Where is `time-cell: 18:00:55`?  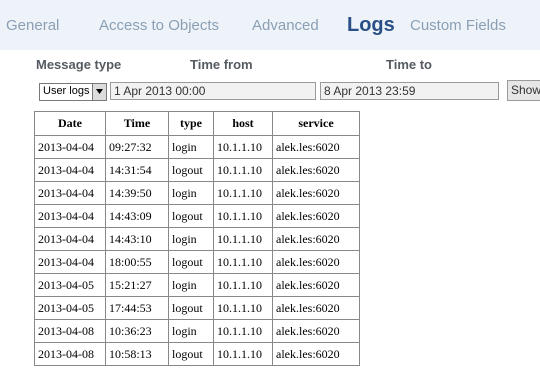 time-cell: 18:00:55 is located at coordinates (137, 262).